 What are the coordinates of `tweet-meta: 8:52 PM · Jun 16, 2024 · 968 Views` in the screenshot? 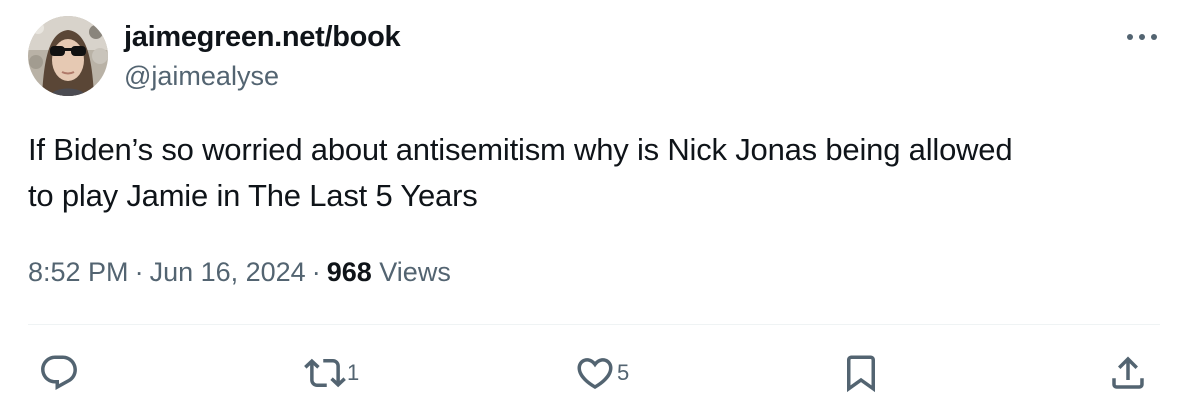 It's located at (239, 272).